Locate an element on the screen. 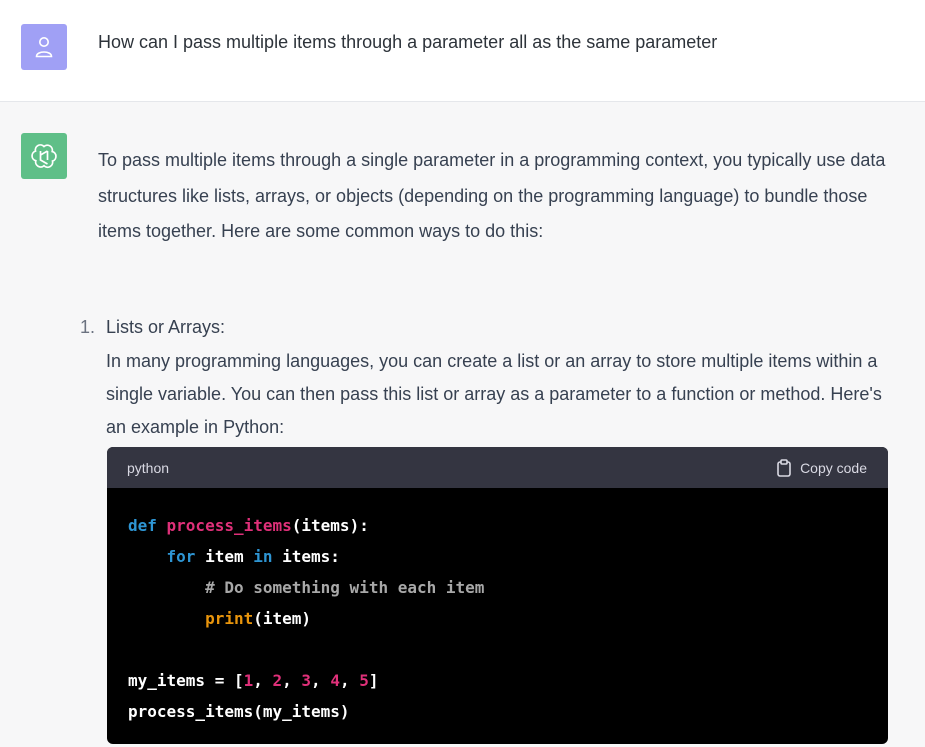  person-icon is located at coordinates (44, 47).